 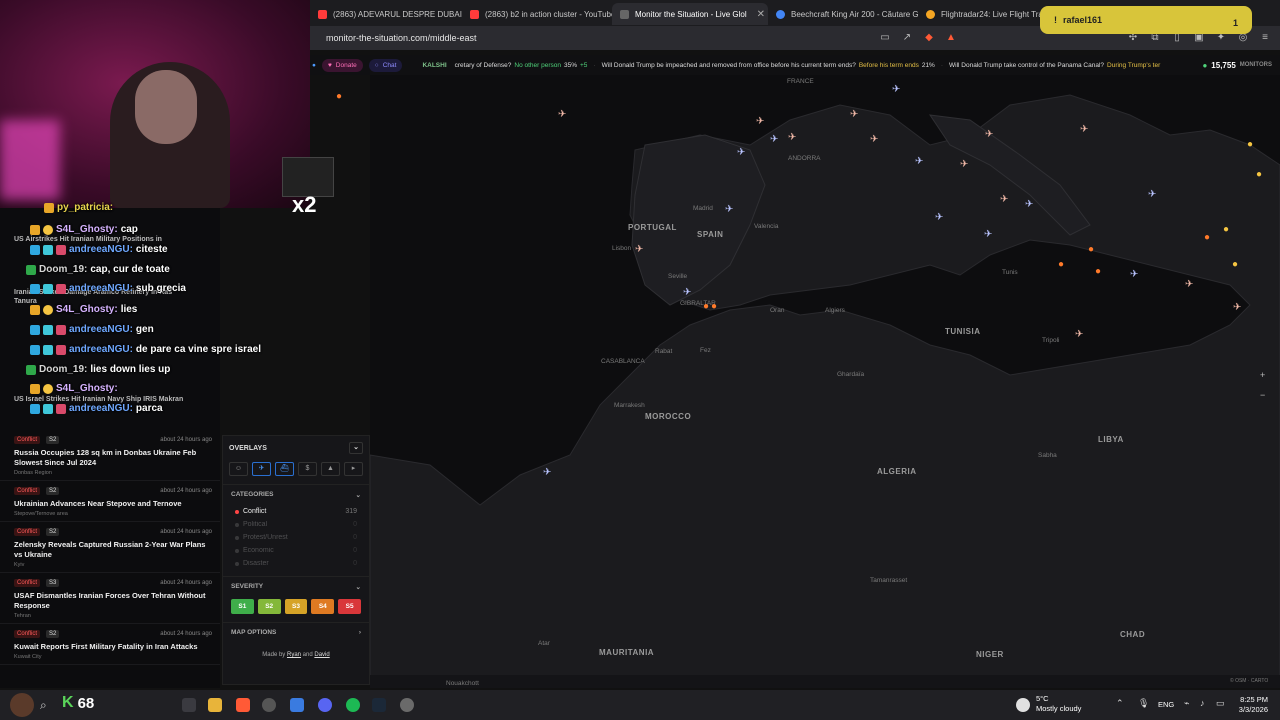 I want to click on battery-icon: ▭, so click(x=1223, y=705).